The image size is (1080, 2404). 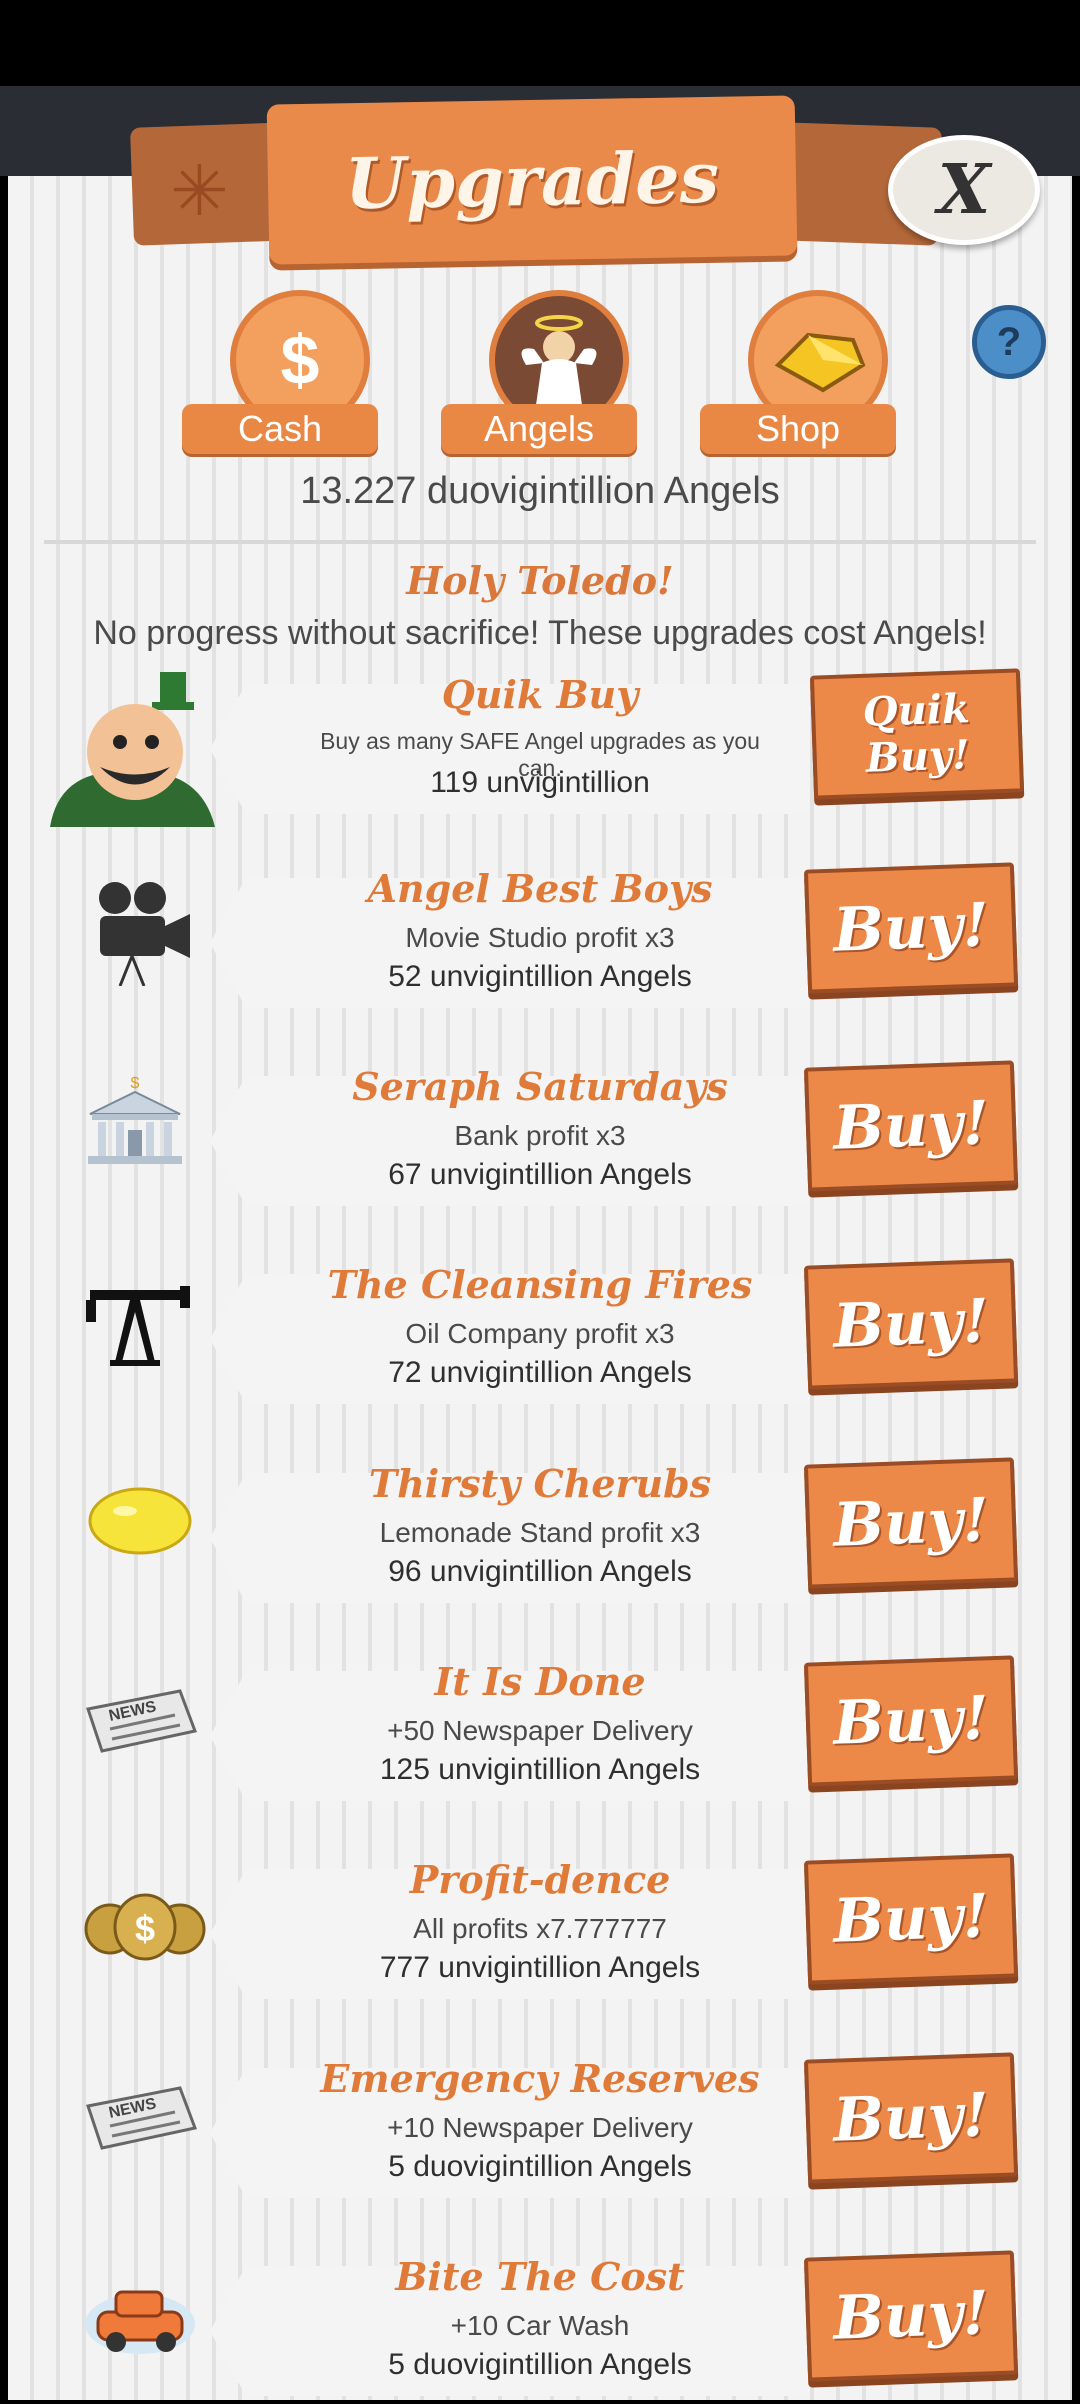 What do you see at coordinates (280, 429) in the screenshot?
I see `tab-cash-label: Cash` at bounding box center [280, 429].